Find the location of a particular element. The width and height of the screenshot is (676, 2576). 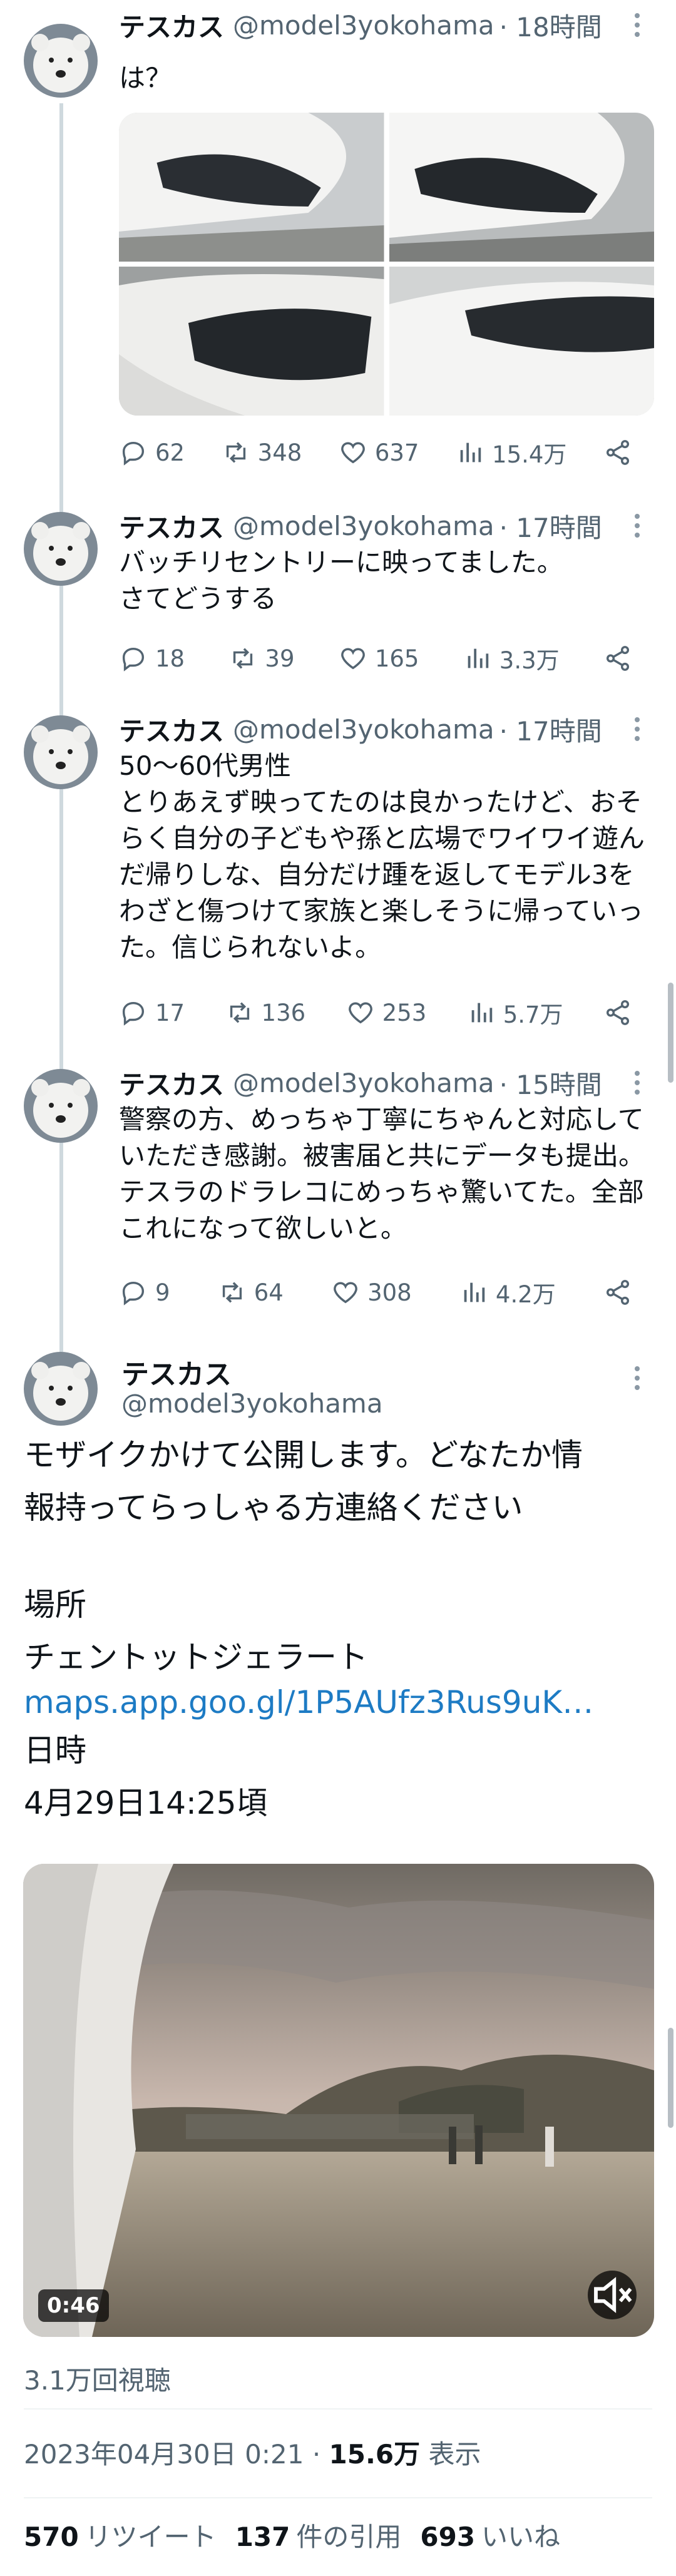

main-tweet-line-1: モザイクかけて公開します。どなたか情 is located at coordinates (303, 1455).